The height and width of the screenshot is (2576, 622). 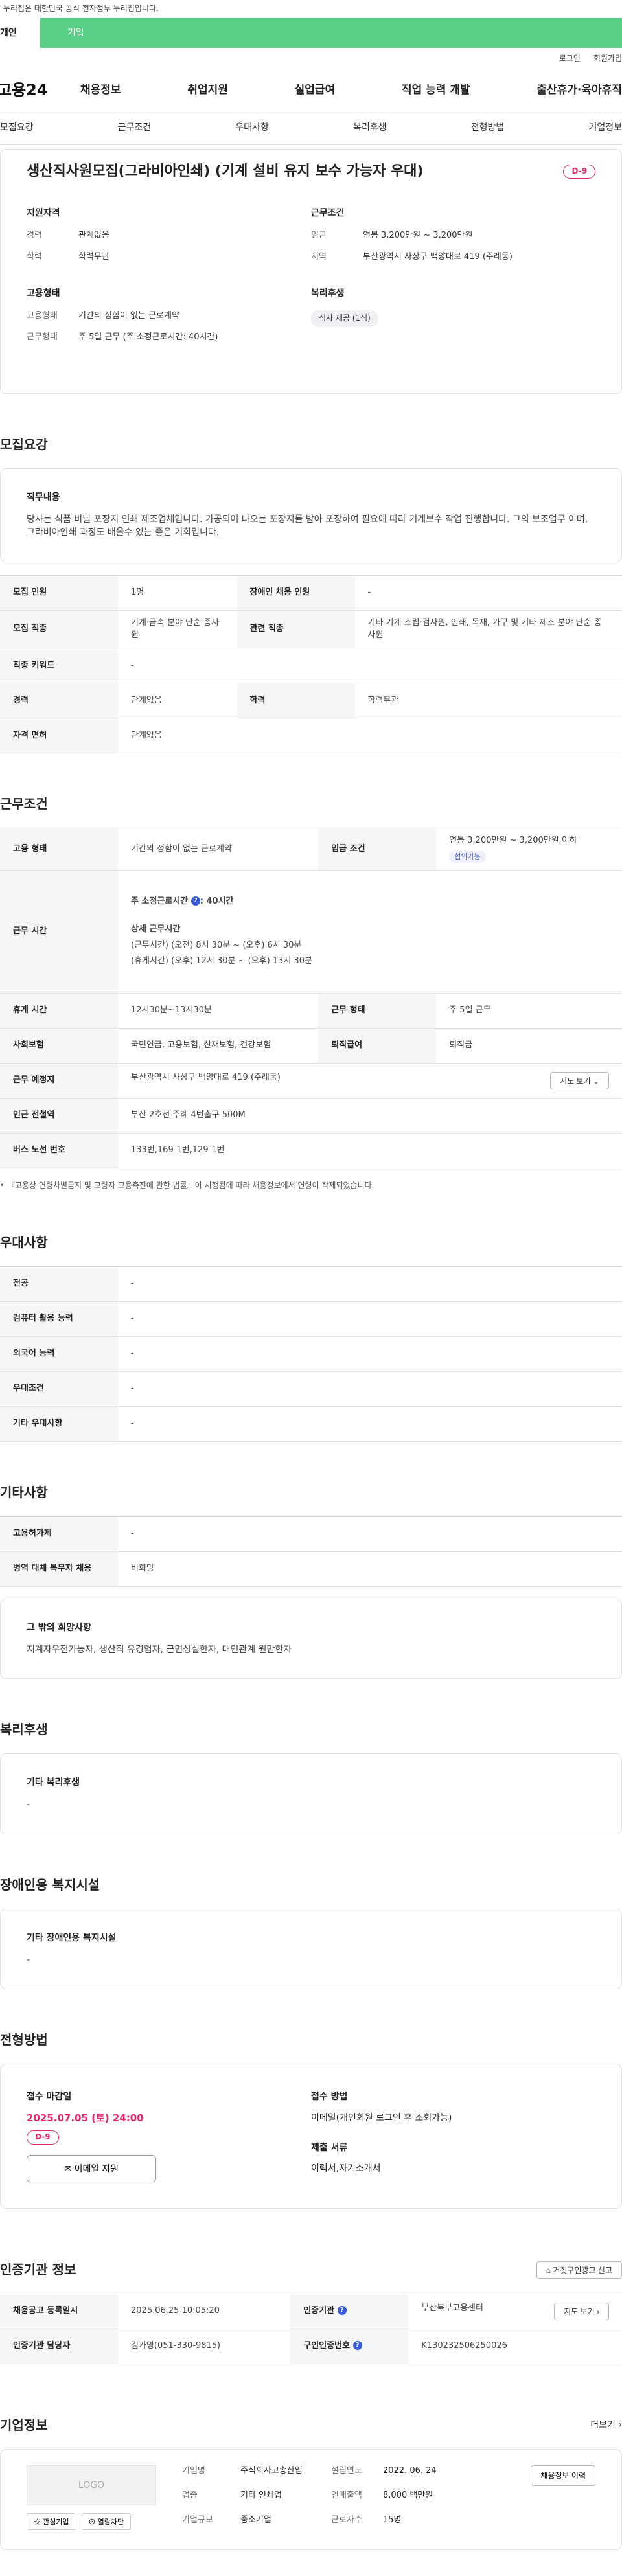 What do you see at coordinates (135, 127) in the screenshot?
I see `anchor-work: 근무조건` at bounding box center [135, 127].